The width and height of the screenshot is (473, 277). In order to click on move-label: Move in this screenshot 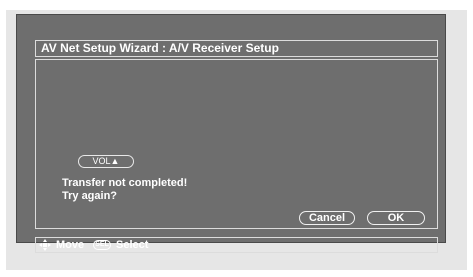, I will do `click(70, 245)`.